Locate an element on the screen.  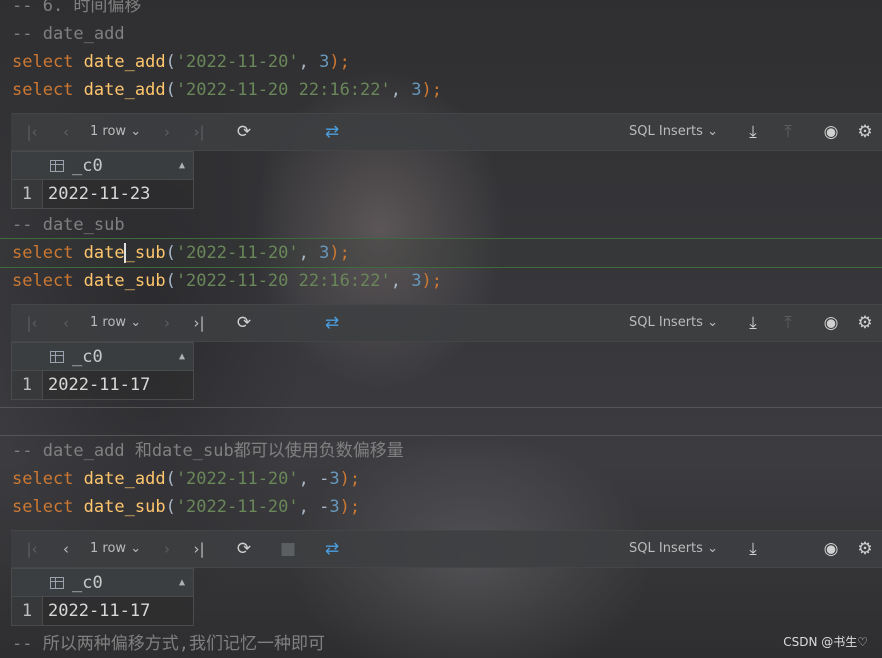
code-comment-line: -- date_sub is located at coordinates (68, 225).